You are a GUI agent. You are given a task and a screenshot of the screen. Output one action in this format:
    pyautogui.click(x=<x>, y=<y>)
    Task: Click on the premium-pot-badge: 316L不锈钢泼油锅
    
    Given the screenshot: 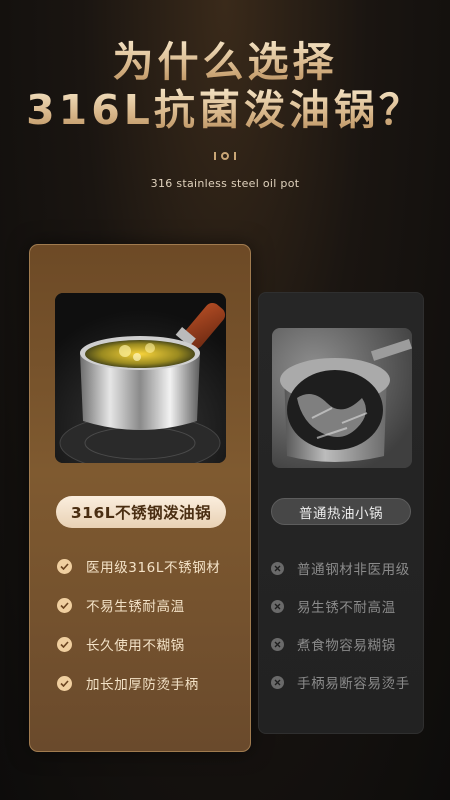 What is the action you would take?
    pyautogui.click(x=141, y=512)
    